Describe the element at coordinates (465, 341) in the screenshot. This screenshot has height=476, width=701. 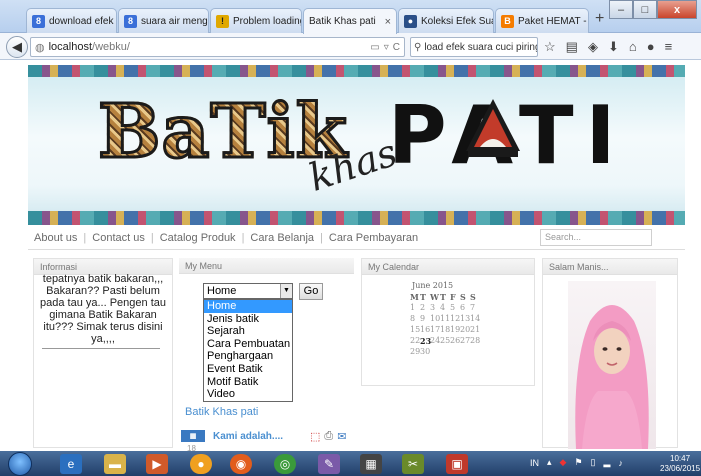
I see `calendar-day: 27` at that location.